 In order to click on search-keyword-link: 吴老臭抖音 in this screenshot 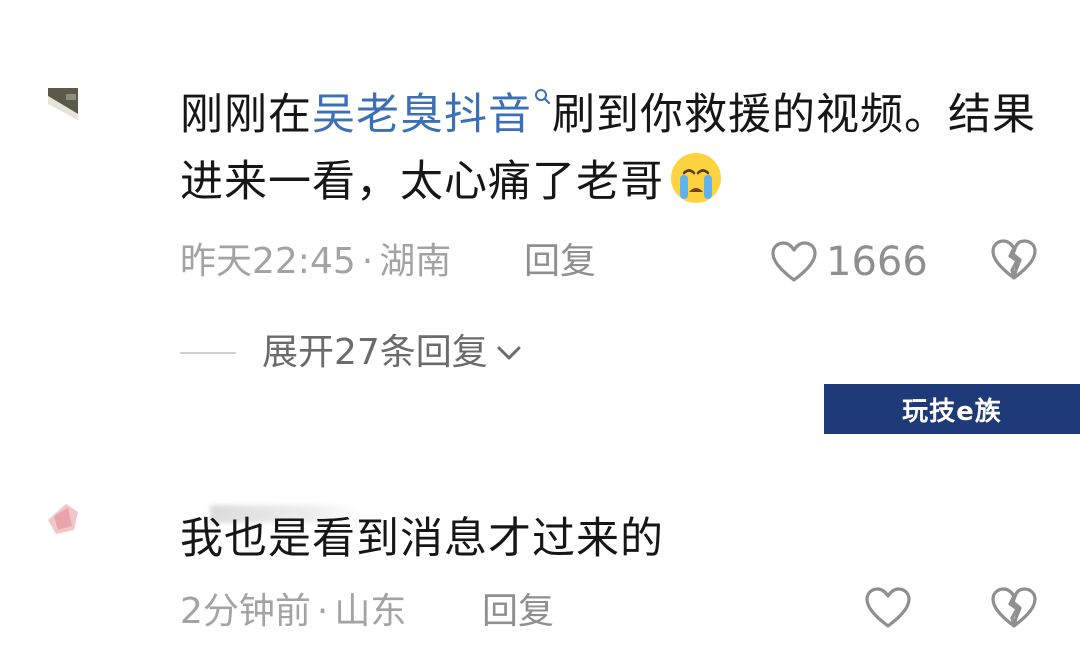, I will do `click(432, 114)`.